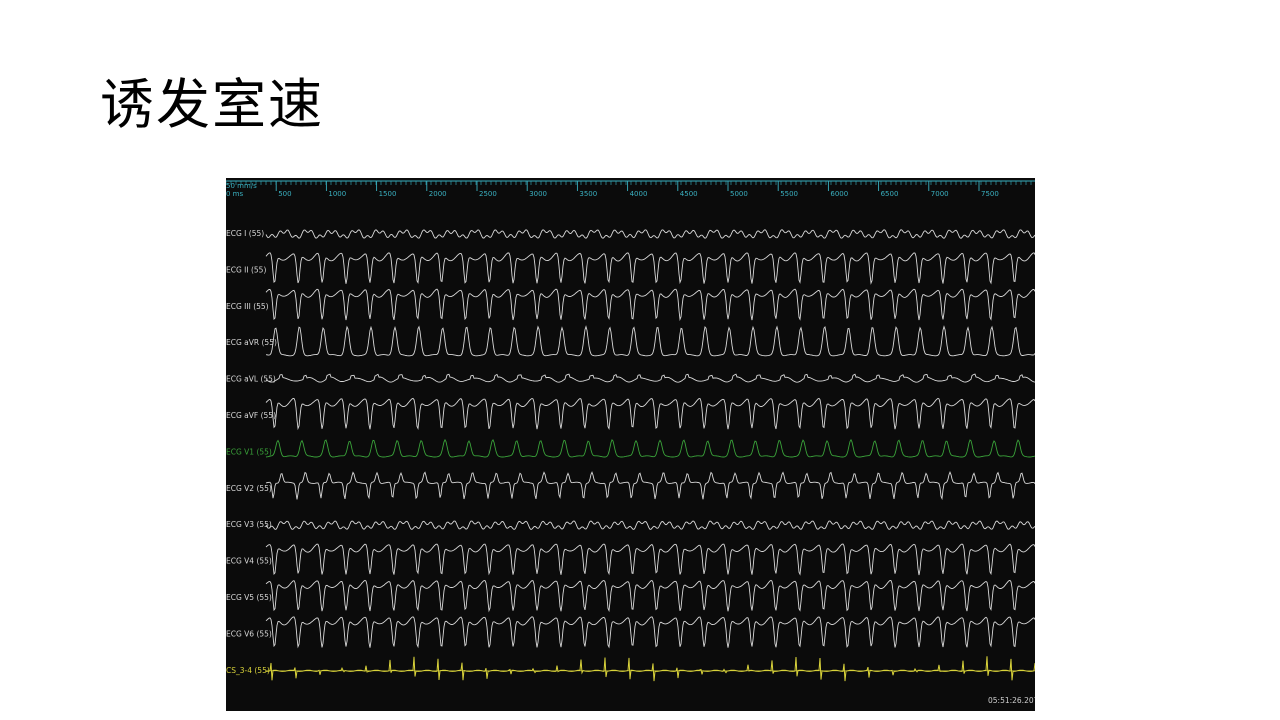  I want to click on channel-label: ECG III (55), so click(247, 306).